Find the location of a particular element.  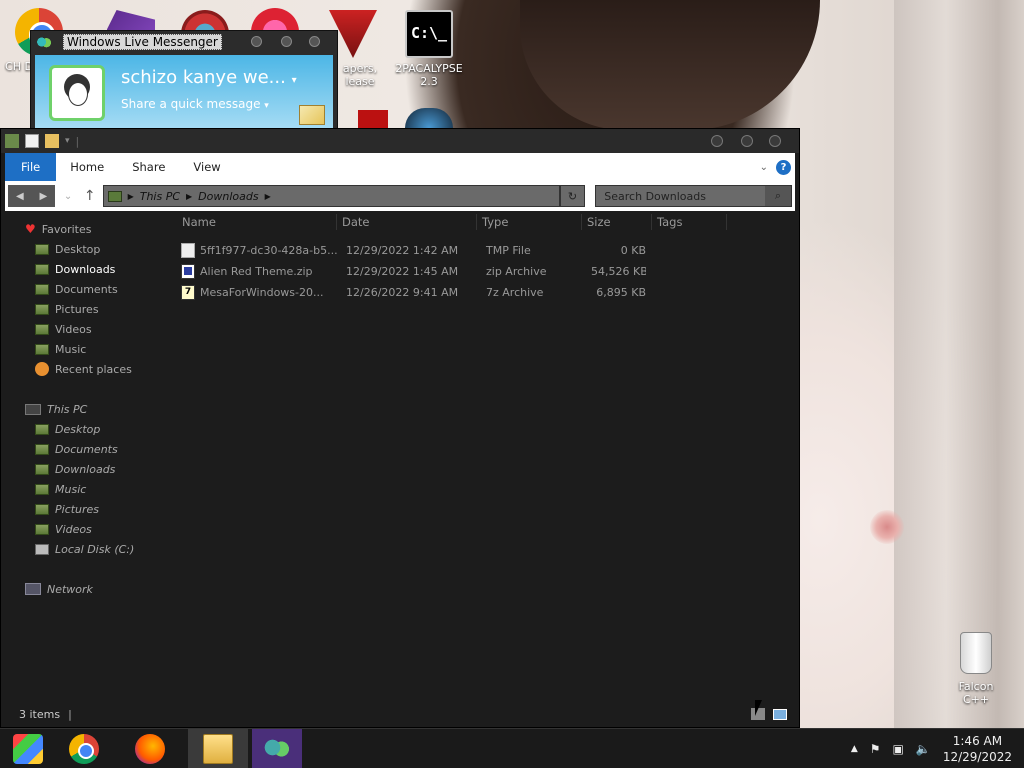

search-input: Search Downloads is located at coordinates (655, 196).